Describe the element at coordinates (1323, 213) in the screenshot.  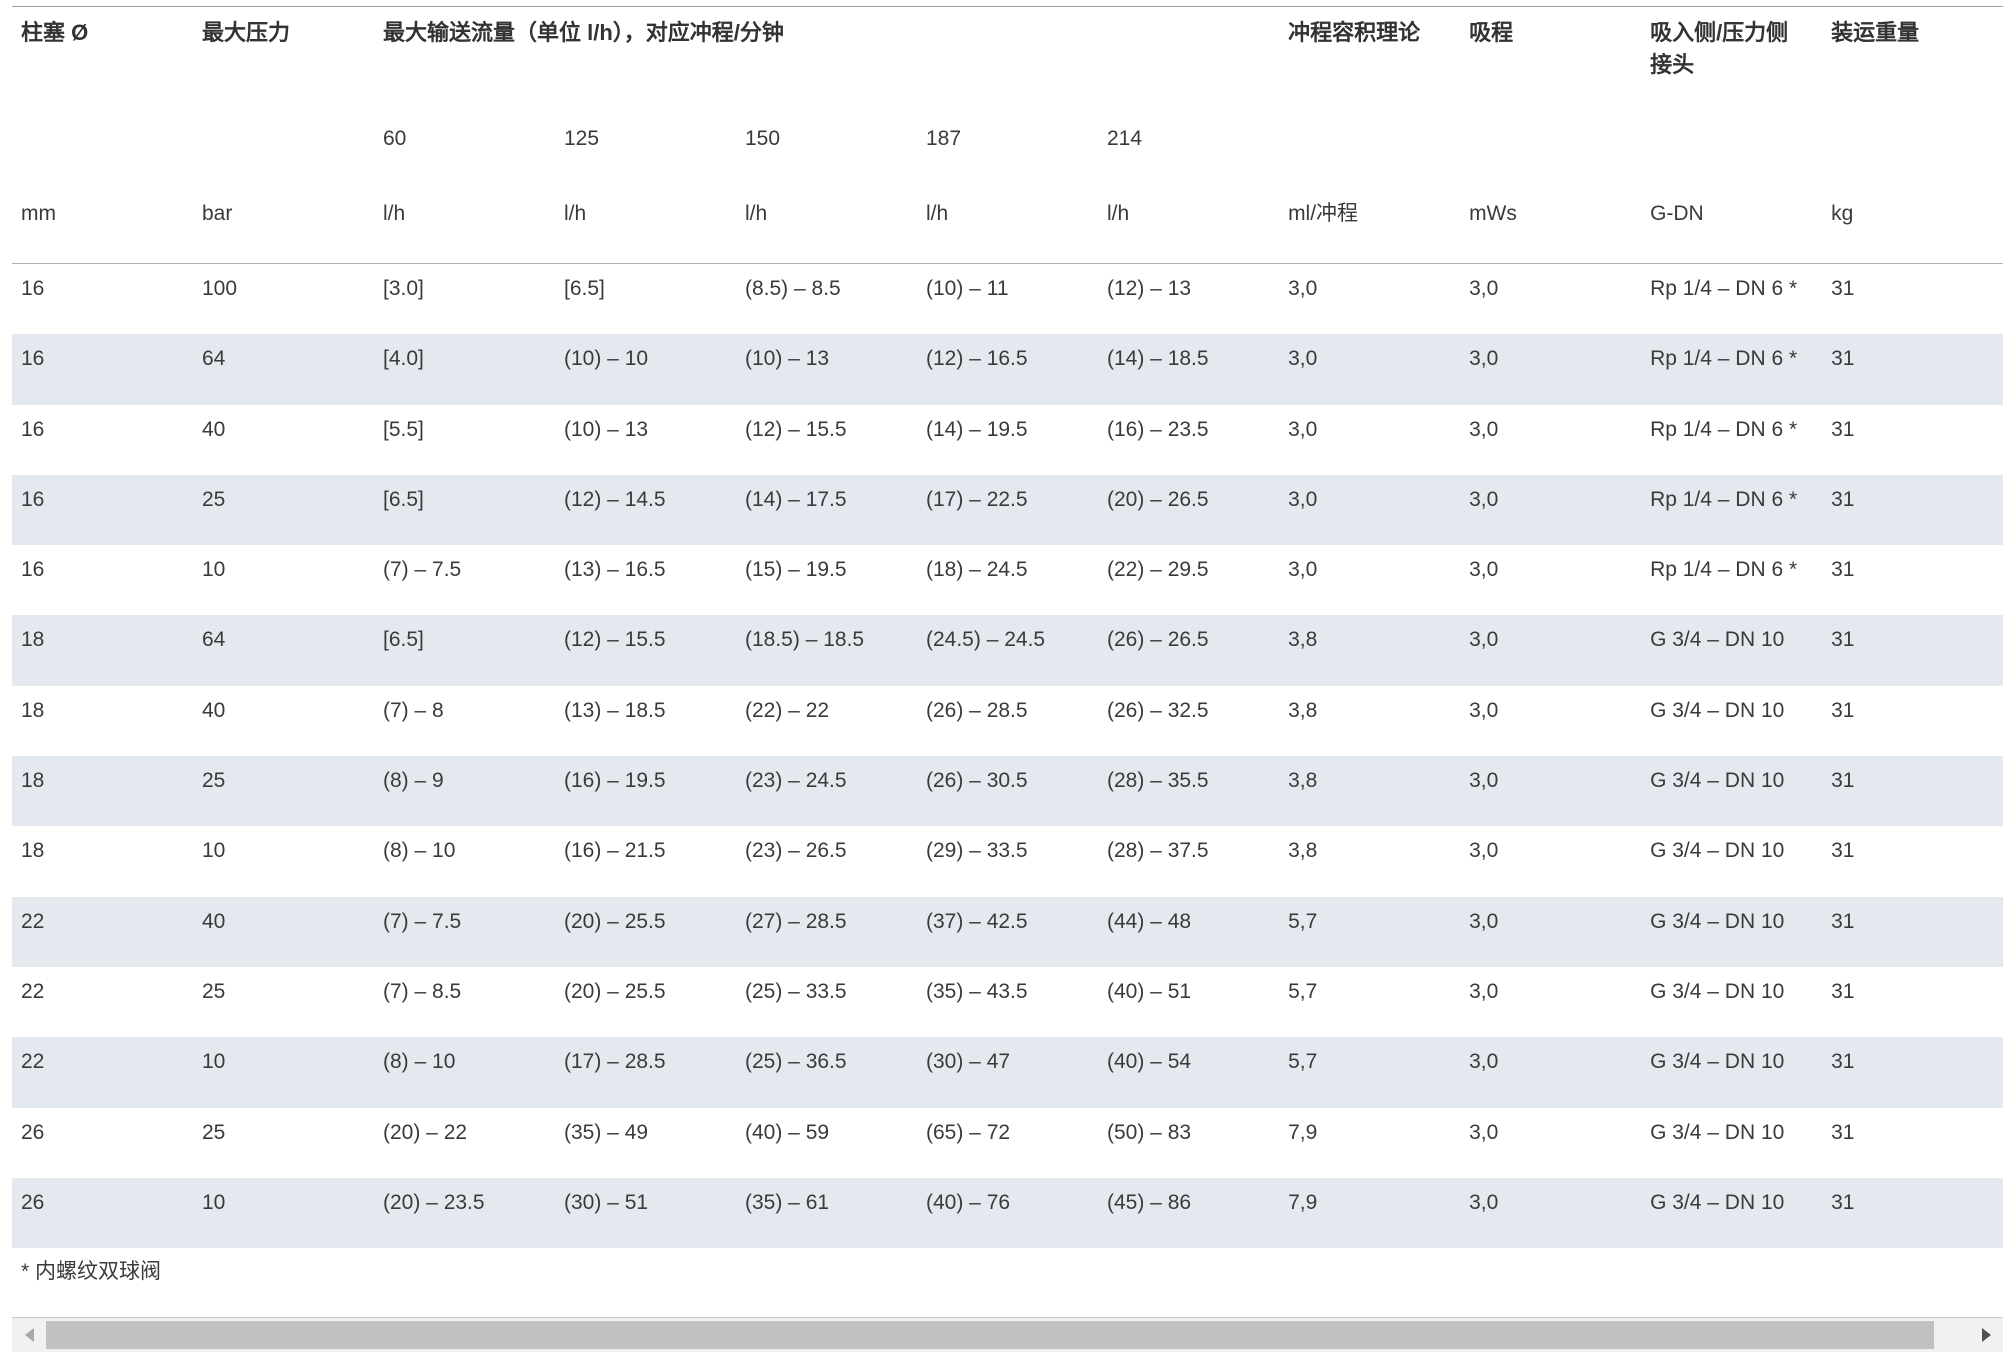
I see `unit-stroke-volume: ml/冲程` at that location.